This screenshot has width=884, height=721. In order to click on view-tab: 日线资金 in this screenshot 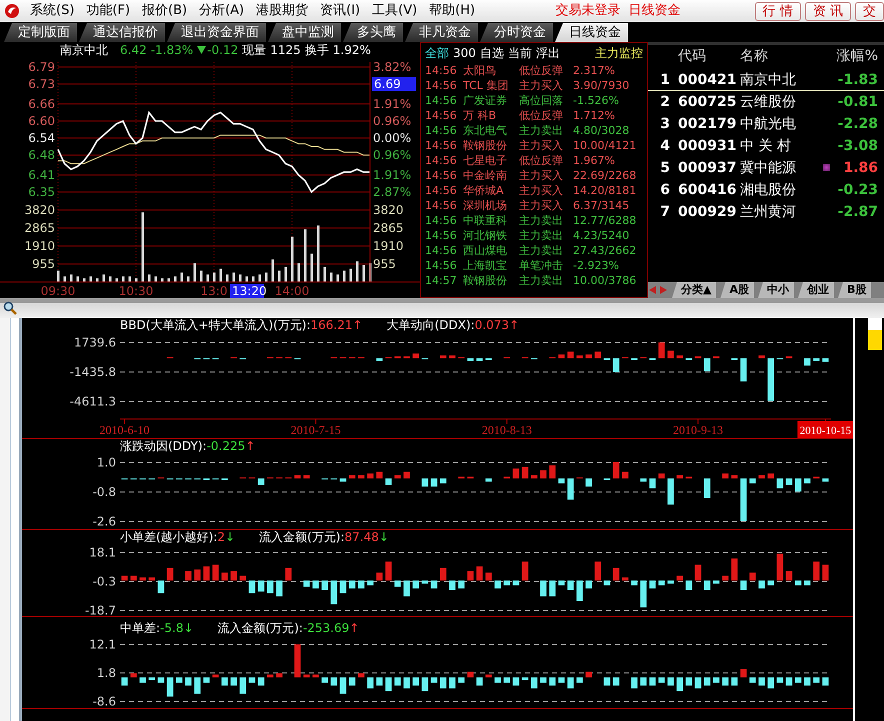, I will do `click(591, 32)`.